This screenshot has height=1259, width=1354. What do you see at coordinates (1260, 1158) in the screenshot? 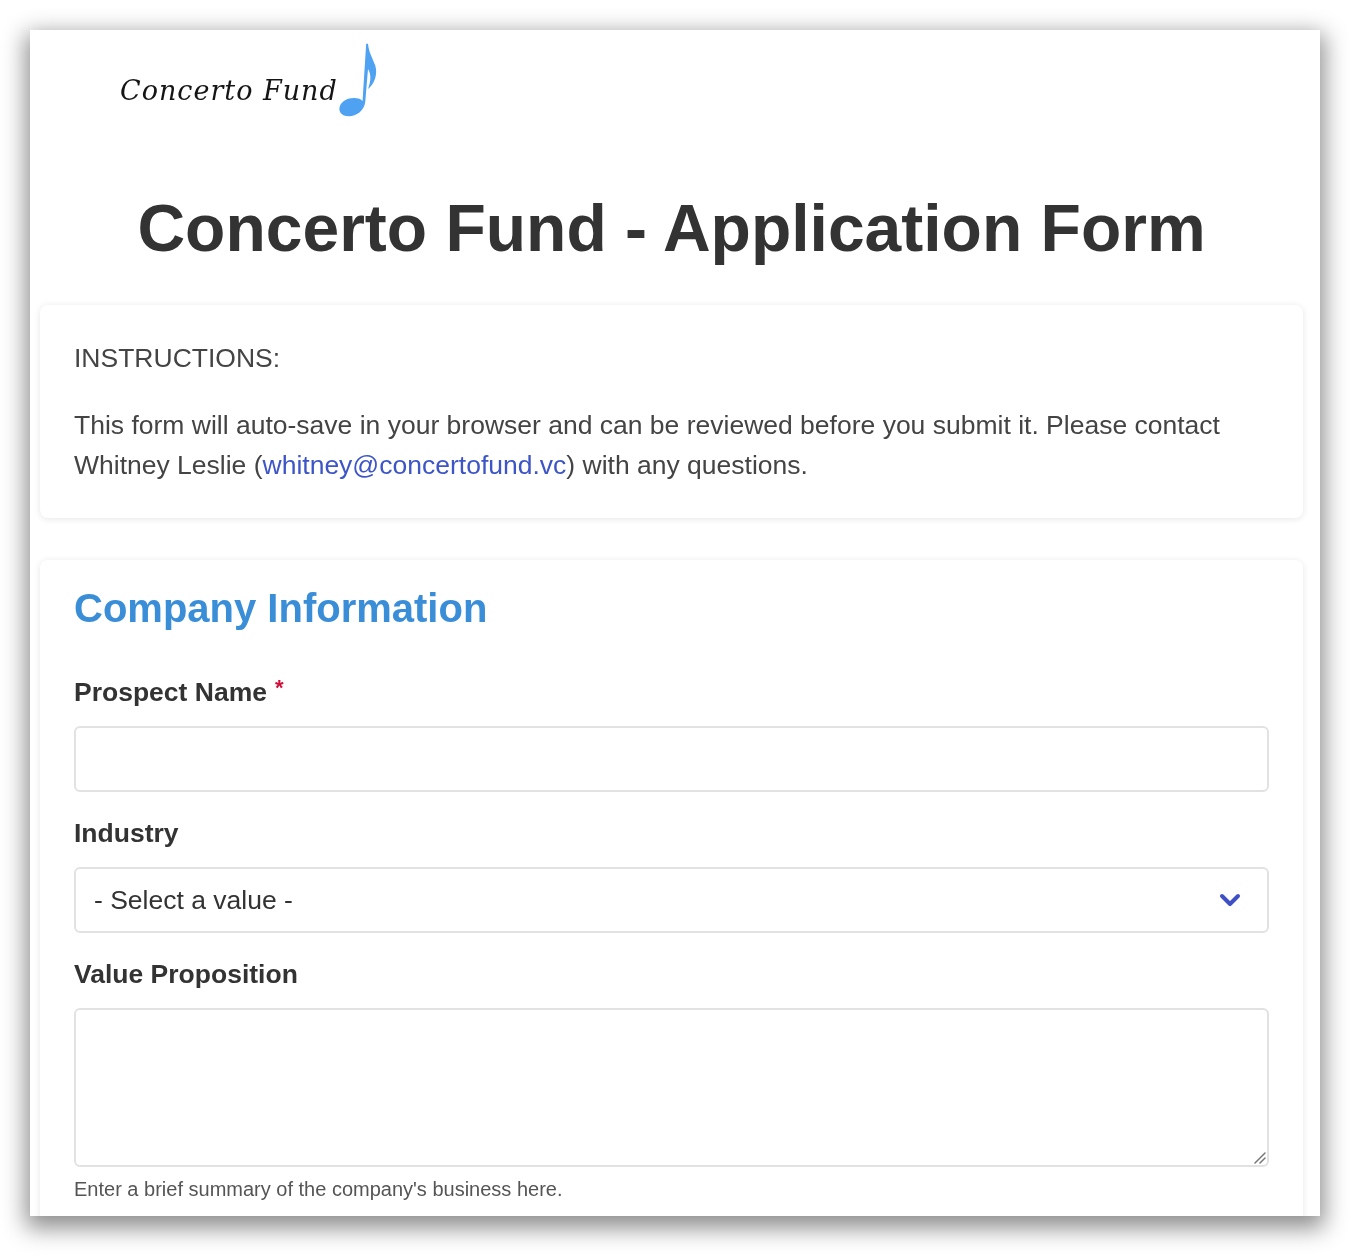
I see `resize-handle-icon` at bounding box center [1260, 1158].